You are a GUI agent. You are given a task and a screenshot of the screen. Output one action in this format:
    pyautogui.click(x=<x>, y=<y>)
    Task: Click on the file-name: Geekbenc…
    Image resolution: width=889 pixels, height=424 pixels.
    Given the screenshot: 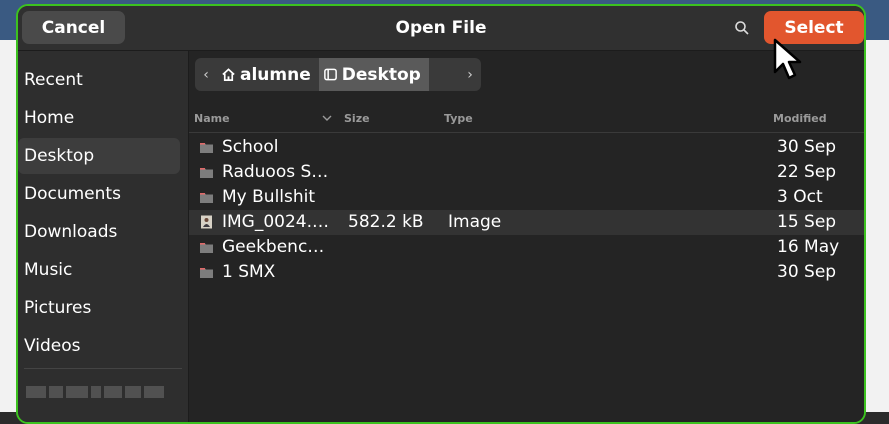 What is the action you would take?
    pyautogui.click(x=273, y=247)
    